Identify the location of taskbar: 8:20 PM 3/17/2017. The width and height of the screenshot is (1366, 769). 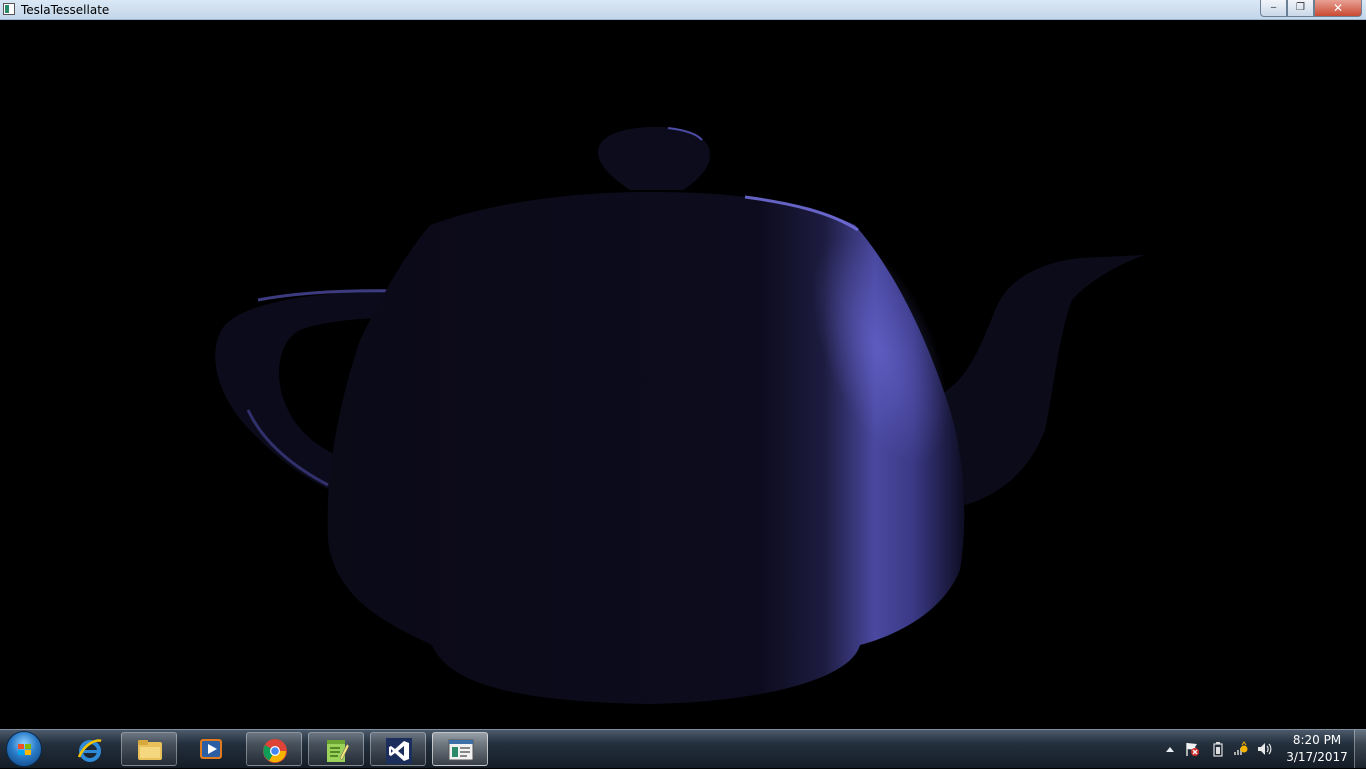
(683, 748).